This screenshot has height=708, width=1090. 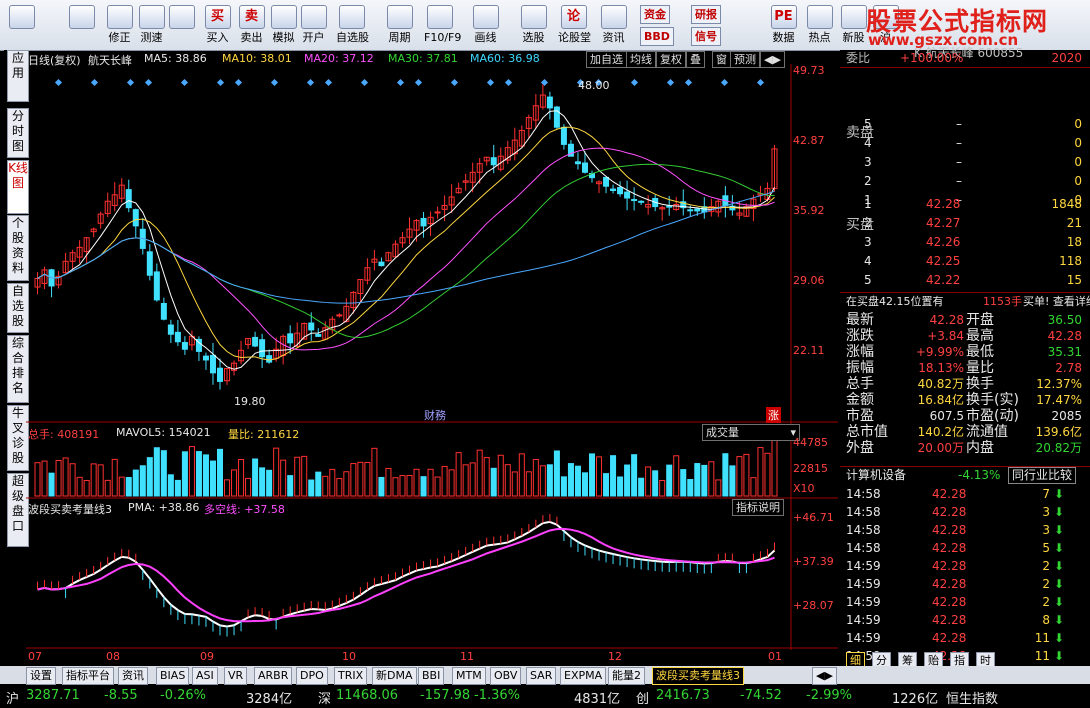 I want to click on back-arrow-button, so click(x=81, y=26).